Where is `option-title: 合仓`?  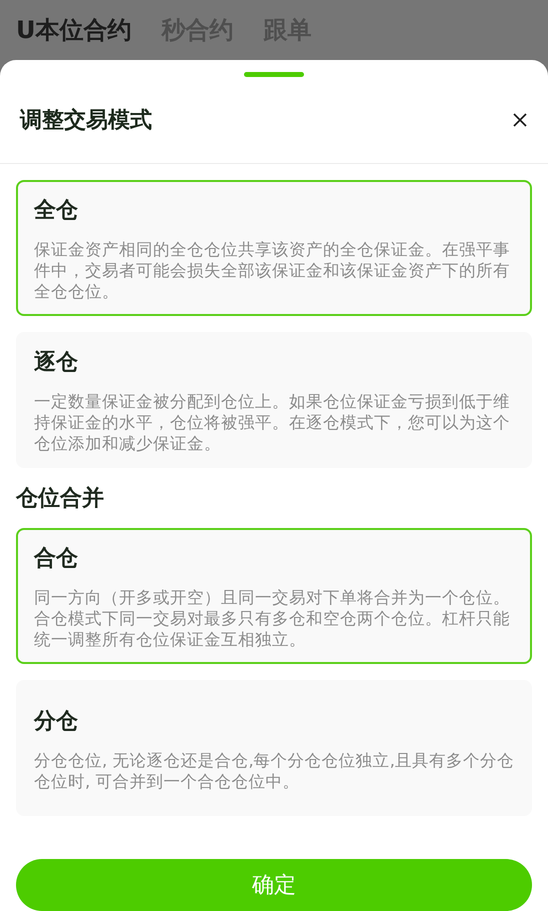 option-title: 合仓 is located at coordinates (56, 559).